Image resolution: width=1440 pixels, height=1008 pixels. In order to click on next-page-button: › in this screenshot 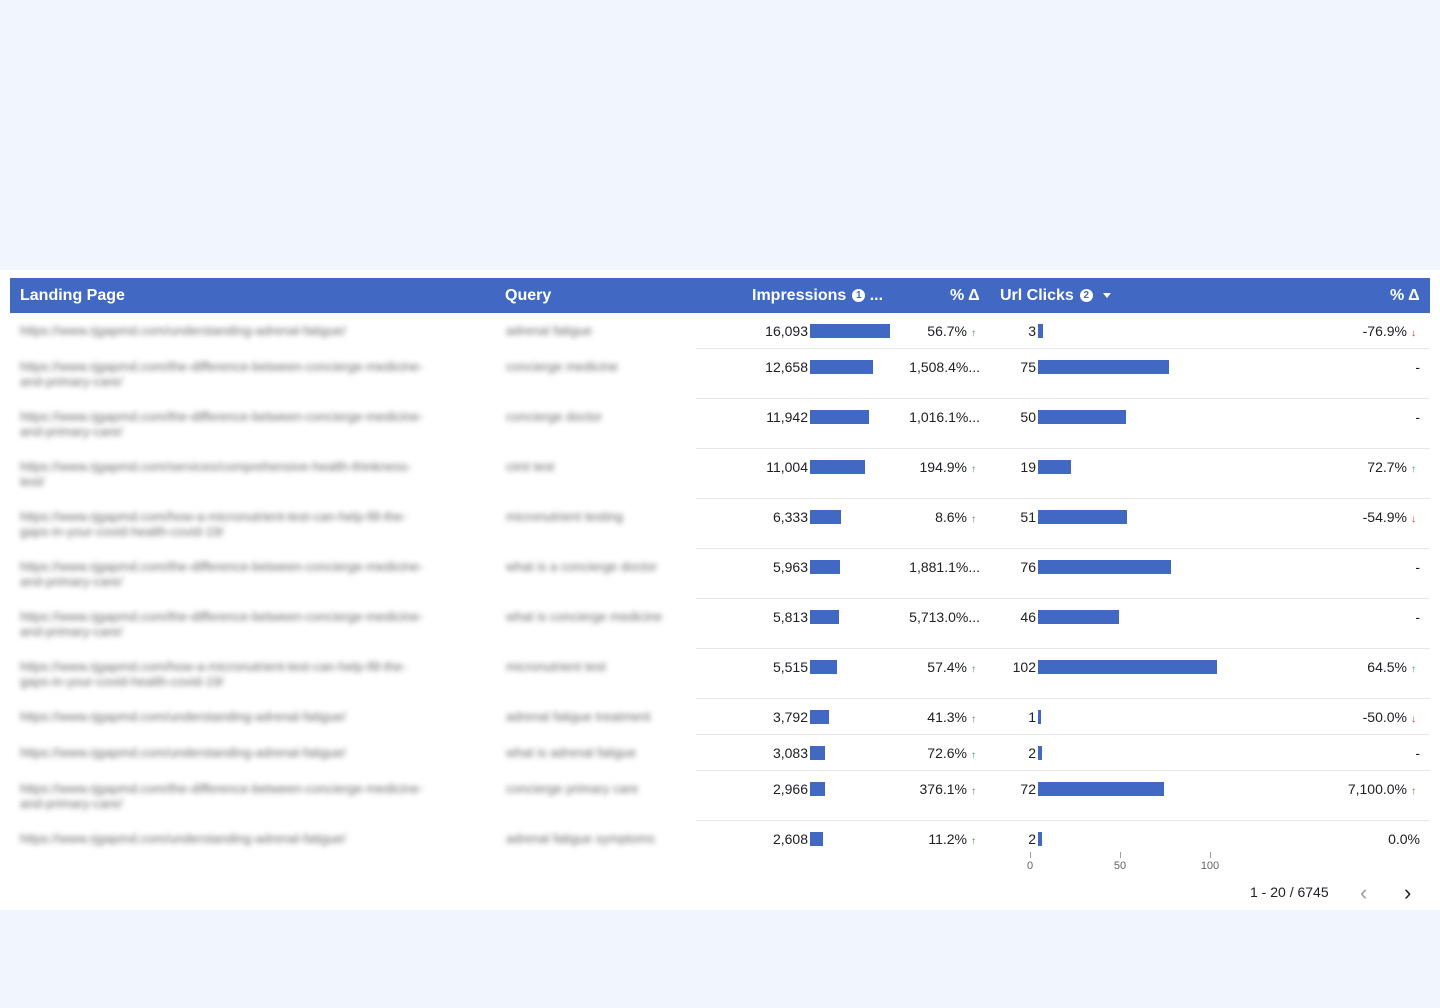, I will do `click(1407, 893)`.